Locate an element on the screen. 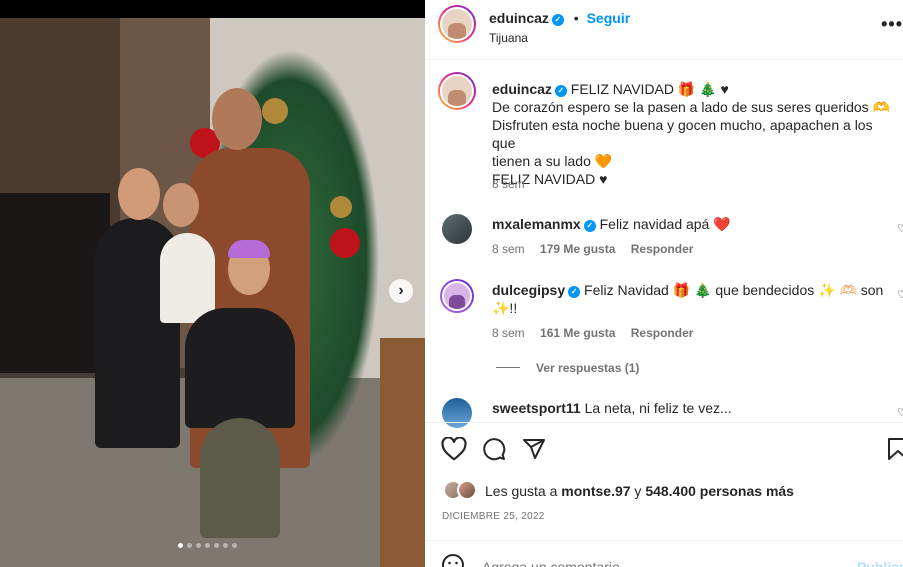  view-replies-button: Ver respuestas (1) is located at coordinates (587, 368).